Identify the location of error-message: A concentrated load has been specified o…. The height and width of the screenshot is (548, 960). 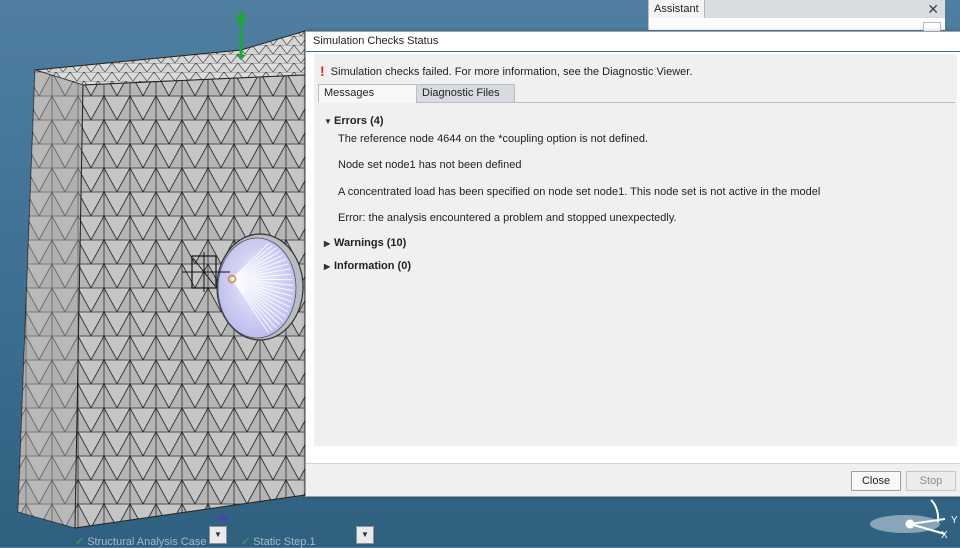
(579, 192).